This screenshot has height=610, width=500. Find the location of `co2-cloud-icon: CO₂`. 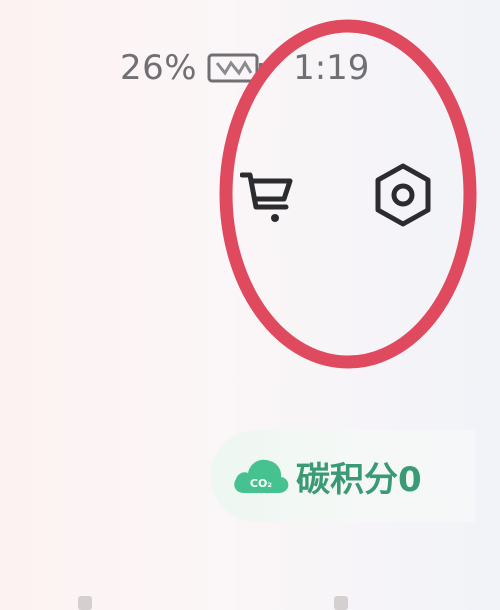

co2-cloud-icon: CO₂ is located at coordinates (261, 476).